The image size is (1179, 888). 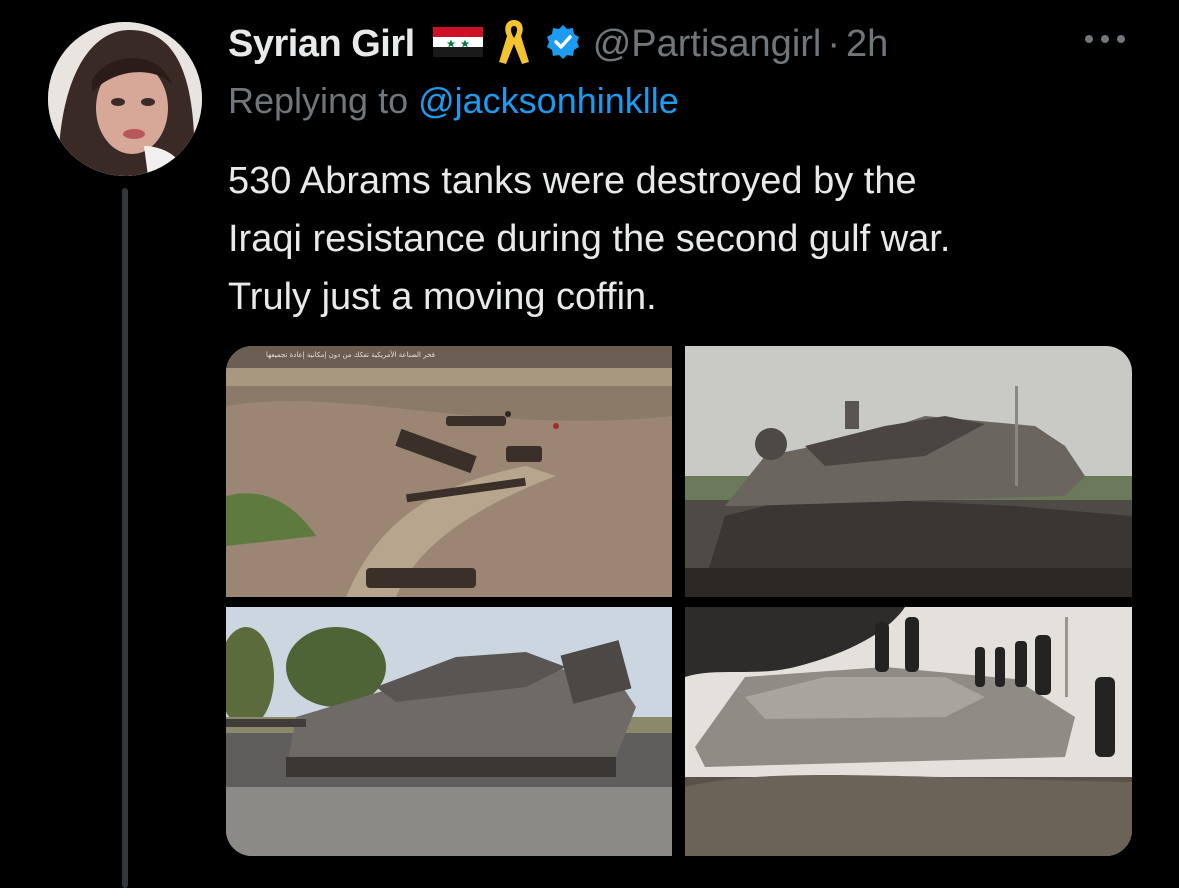 What do you see at coordinates (563, 44) in the screenshot?
I see `verified-badge-icon` at bounding box center [563, 44].